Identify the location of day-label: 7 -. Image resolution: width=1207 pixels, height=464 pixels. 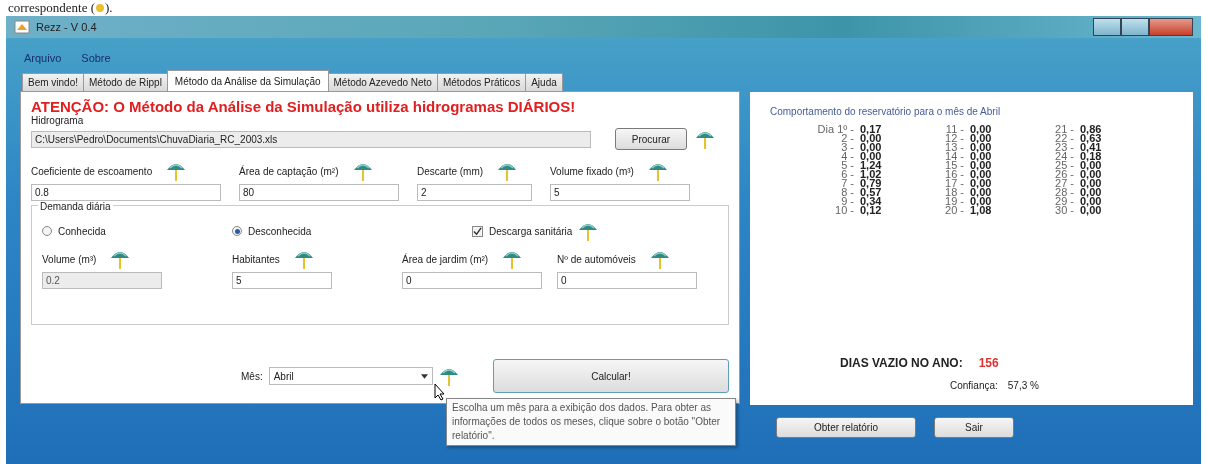
(847, 183).